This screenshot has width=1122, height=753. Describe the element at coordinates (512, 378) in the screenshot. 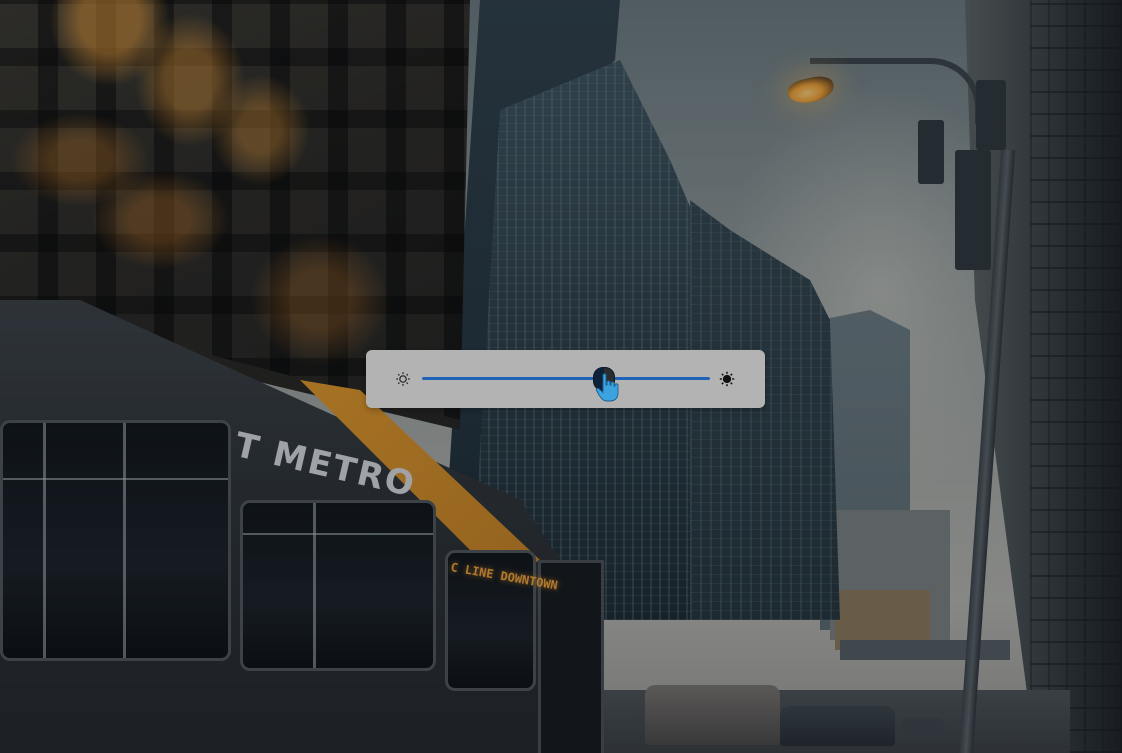

I see `brightness-slider-fill` at that location.